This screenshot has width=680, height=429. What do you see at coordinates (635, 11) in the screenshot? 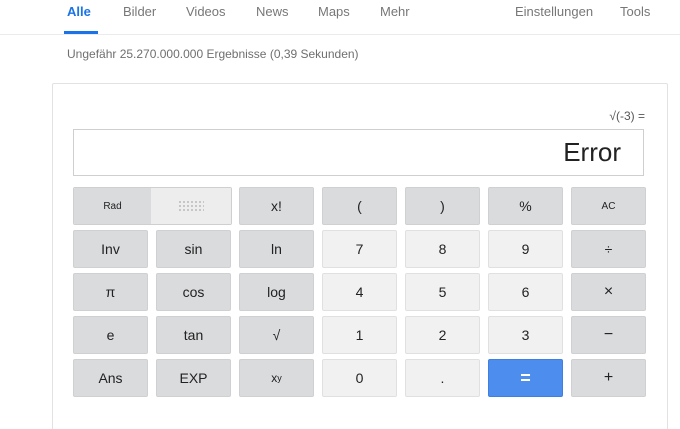
I see `tools-link: Tools` at bounding box center [635, 11].